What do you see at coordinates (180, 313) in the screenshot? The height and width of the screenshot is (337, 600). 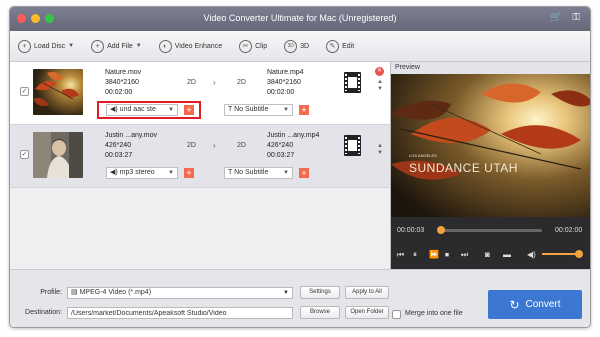 I see `destination-field` at bounding box center [180, 313].